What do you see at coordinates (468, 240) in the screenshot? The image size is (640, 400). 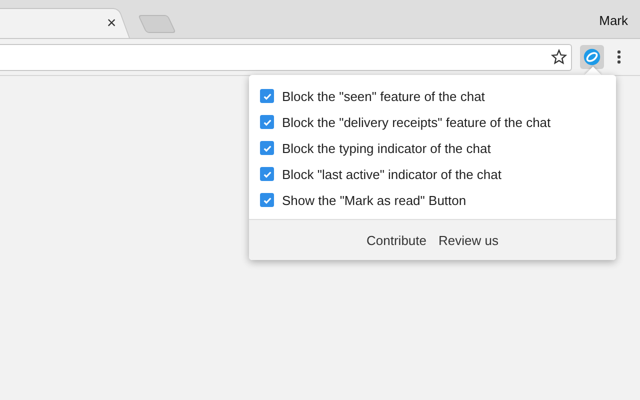 I see `footer-link: Review us` at bounding box center [468, 240].